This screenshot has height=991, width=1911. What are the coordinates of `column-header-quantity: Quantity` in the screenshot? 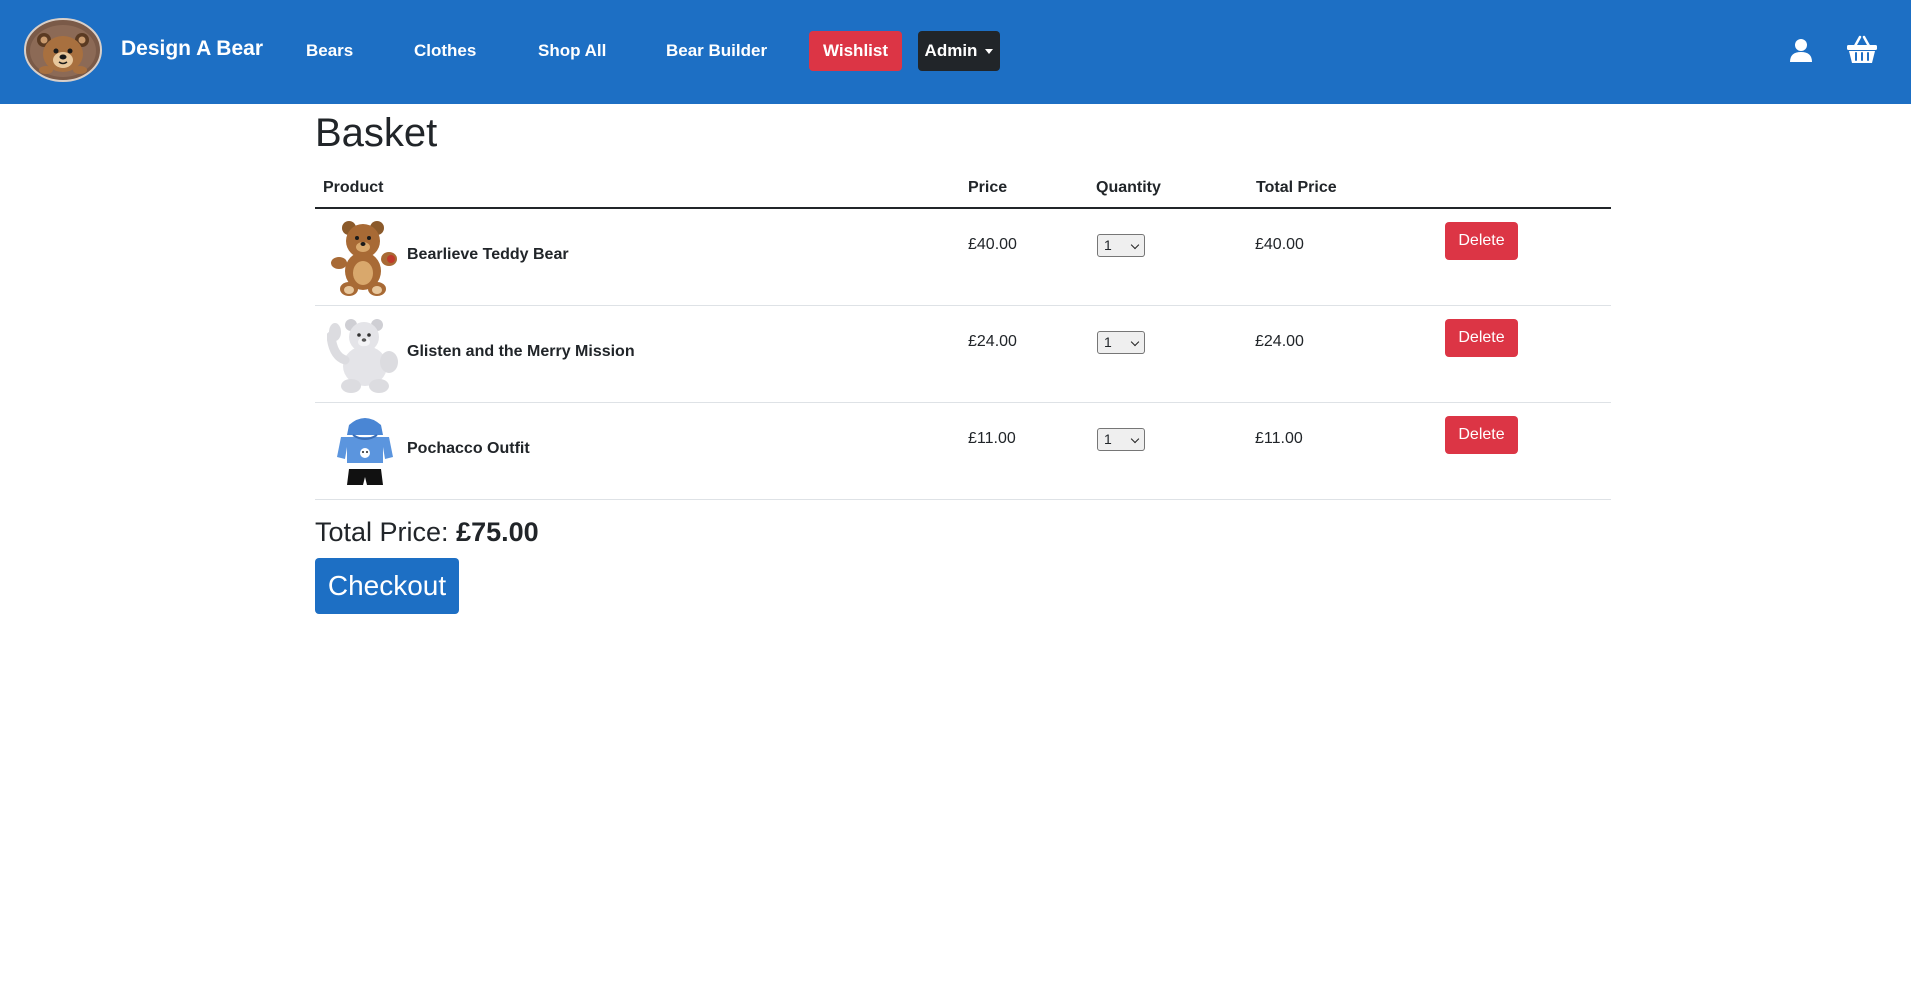 It's located at (1128, 187).